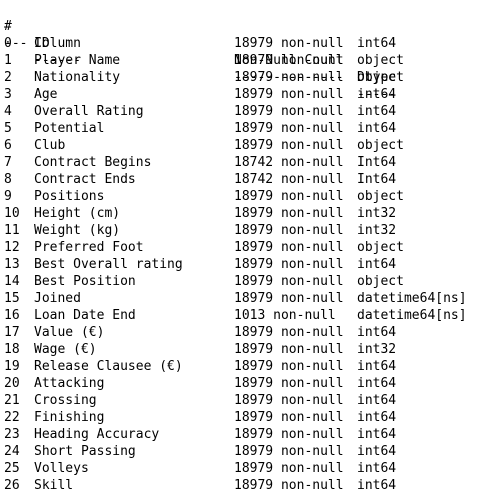  What do you see at coordinates (12, 298) in the screenshot?
I see `row-index: 15` at bounding box center [12, 298].